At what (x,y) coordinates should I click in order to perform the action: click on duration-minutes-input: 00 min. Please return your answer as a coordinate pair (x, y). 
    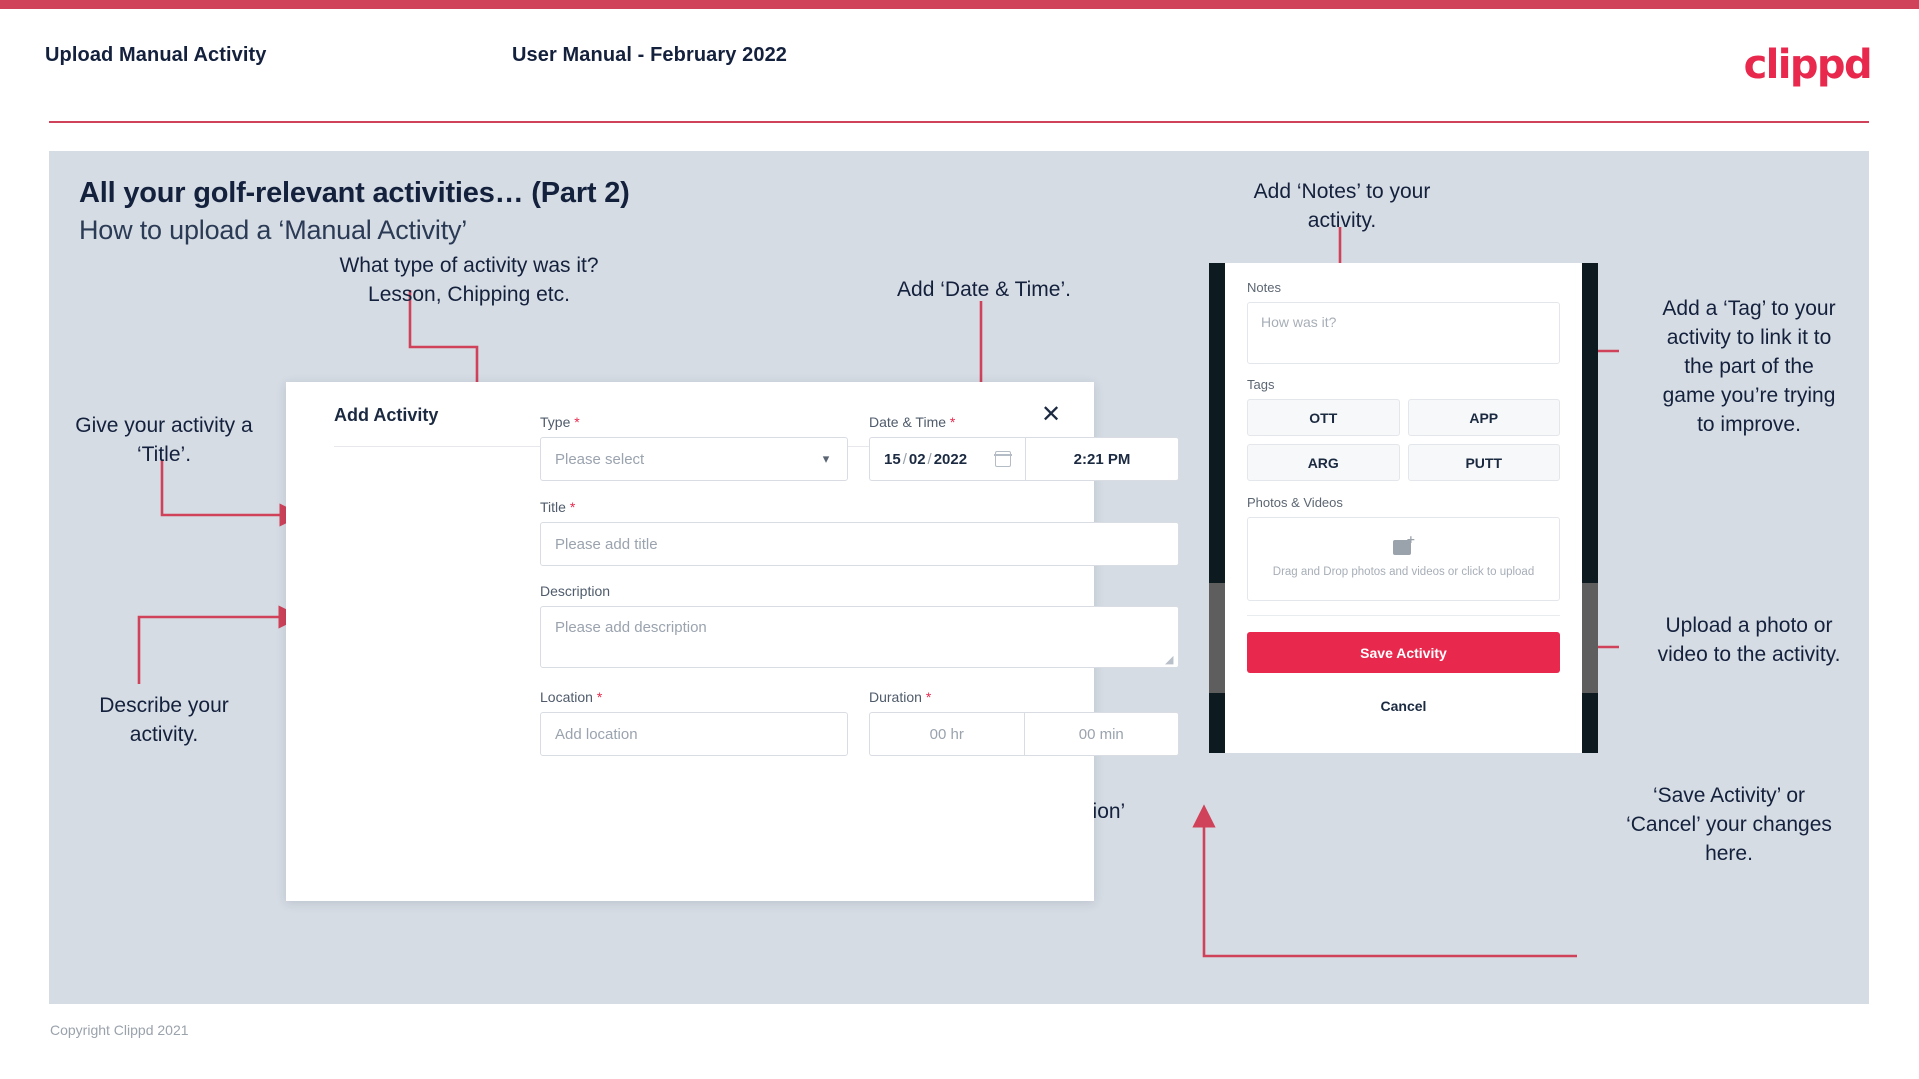
    Looking at the image, I should click on (1101, 734).